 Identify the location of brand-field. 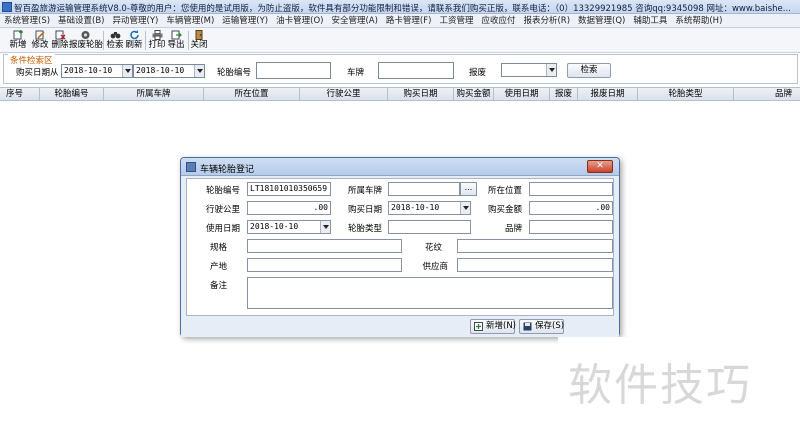
(571, 227).